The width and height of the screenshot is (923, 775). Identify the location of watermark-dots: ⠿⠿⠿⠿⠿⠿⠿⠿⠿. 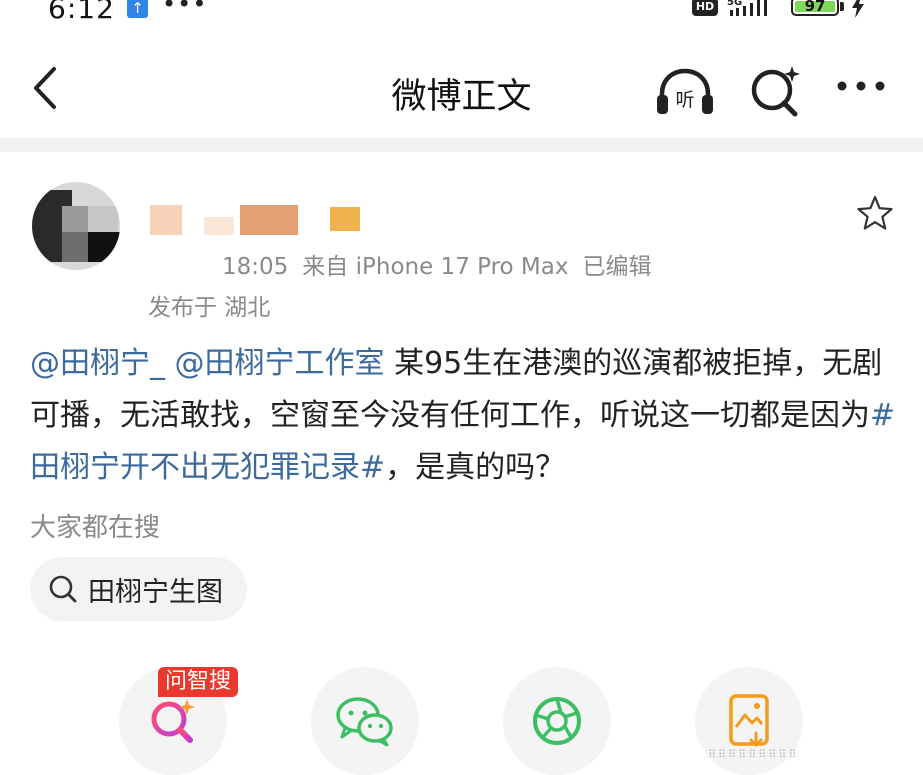
(753, 754).